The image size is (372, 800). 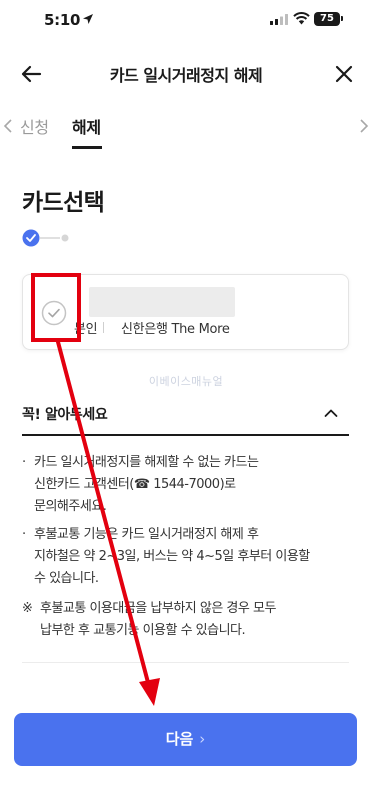 What do you see at coordinates (179, 739) in the screenshot?
I see `next-button-label: 다음` at bounding box center [179, 739].